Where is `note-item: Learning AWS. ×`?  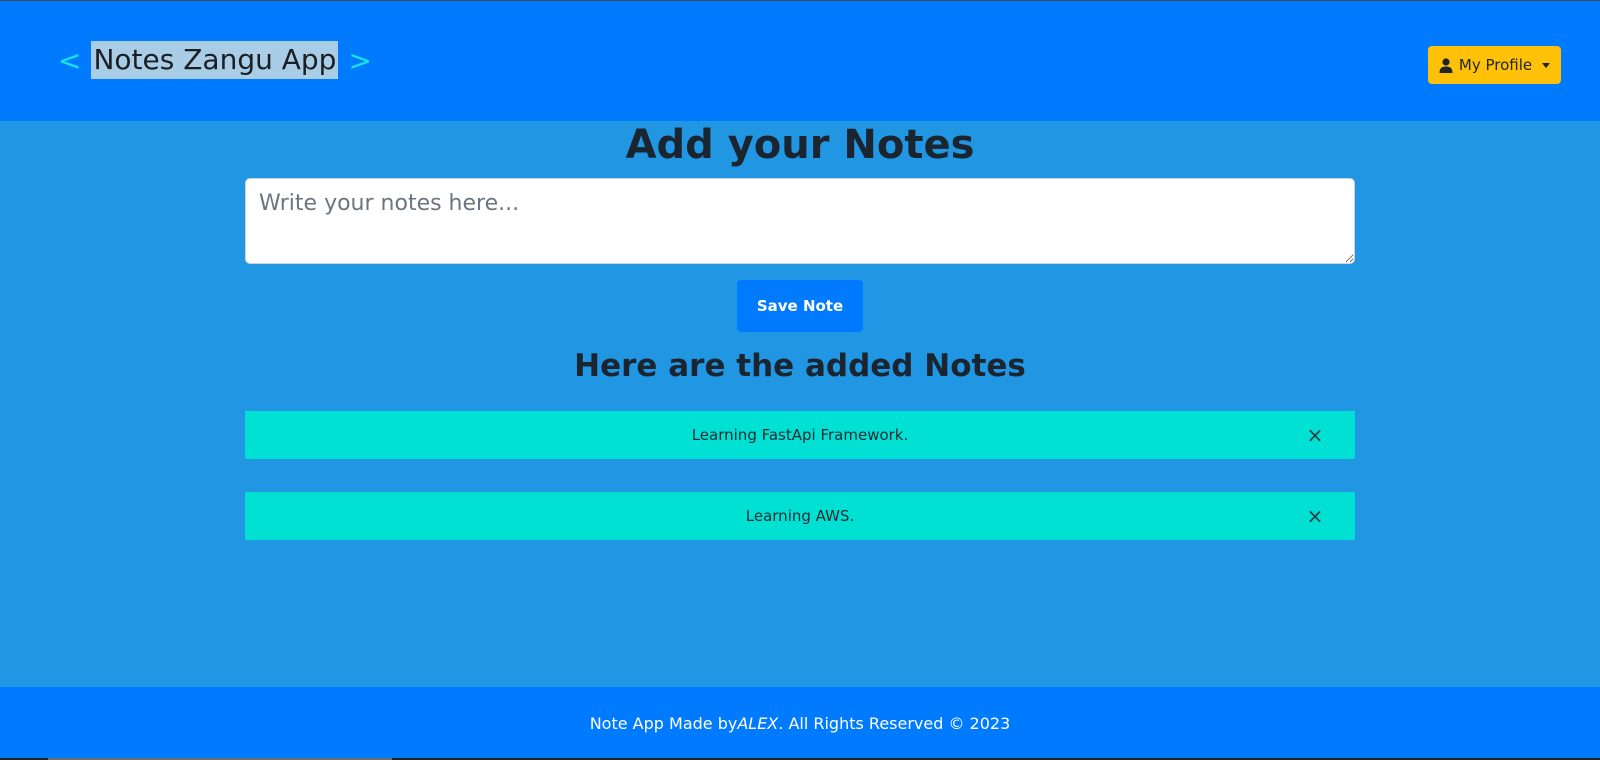
note-item: Learning AWS. × is located at coordinates (800, 516).